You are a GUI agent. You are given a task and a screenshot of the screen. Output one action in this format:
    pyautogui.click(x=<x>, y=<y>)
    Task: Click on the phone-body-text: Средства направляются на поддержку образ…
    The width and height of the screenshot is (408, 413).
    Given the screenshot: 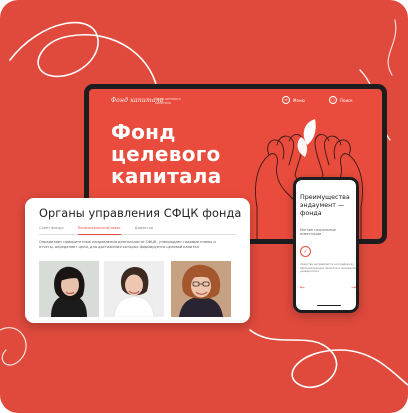 What is the action you would take?
    pyautogui.click(x=328, y=268)
    